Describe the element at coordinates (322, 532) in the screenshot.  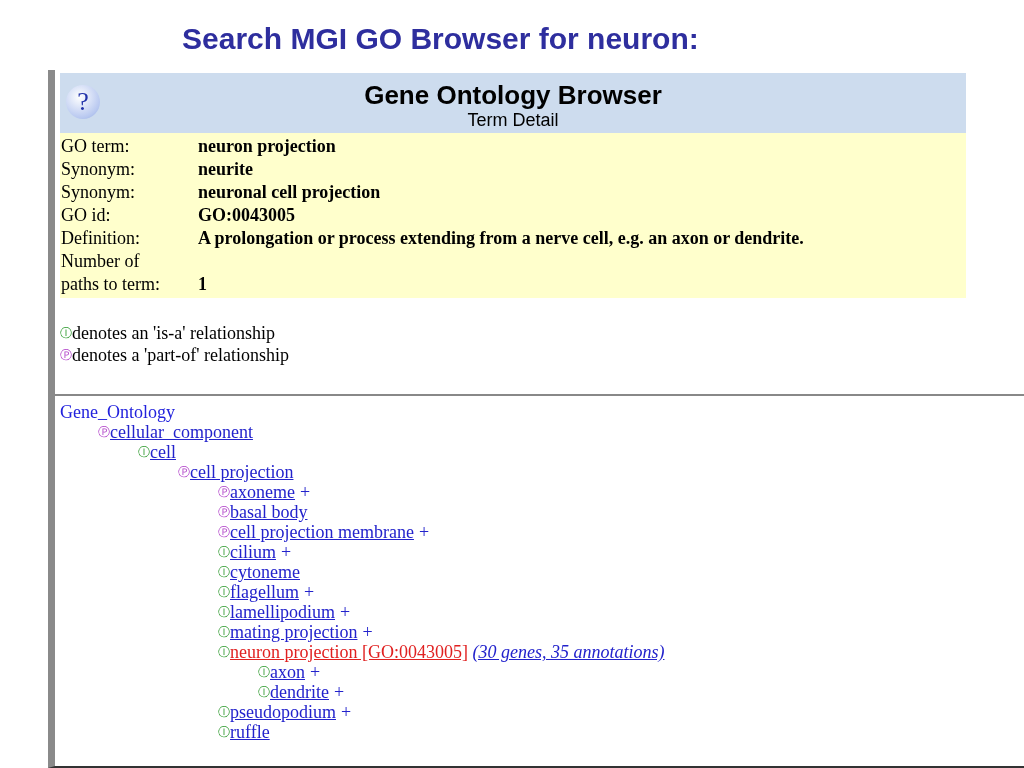
I see `term-link: cell projection membrane` at that location.